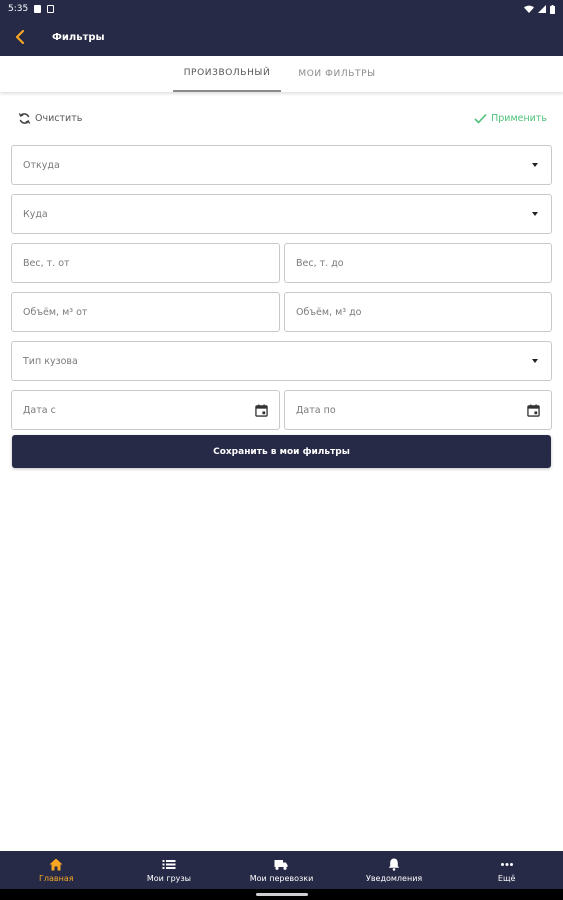 The image size is (563, 900). Describe the element at coordinates (55, 312) in the screenshot. I see `volume-from-placeholder: Объём, м³ от` at that location.